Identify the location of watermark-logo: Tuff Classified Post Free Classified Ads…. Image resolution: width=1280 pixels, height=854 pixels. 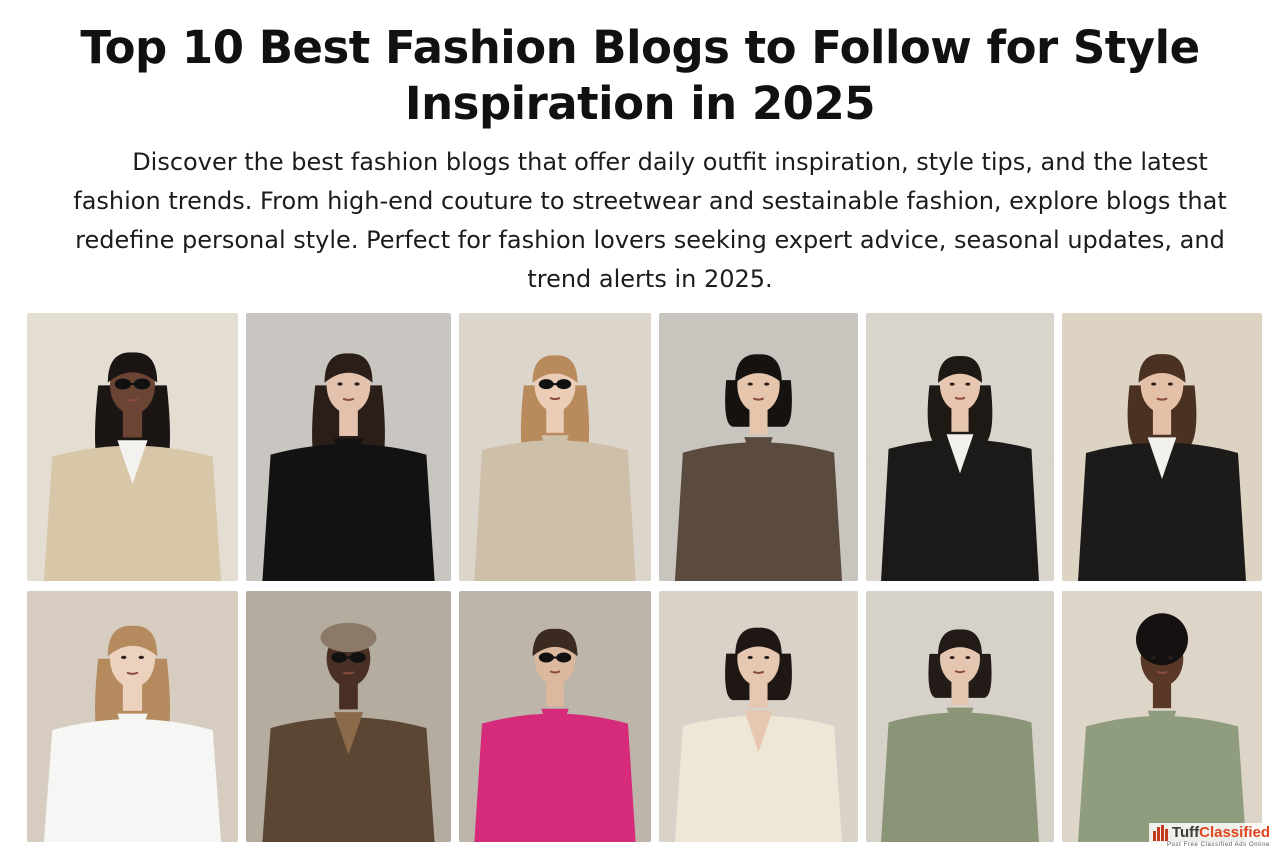
(1211, 836).